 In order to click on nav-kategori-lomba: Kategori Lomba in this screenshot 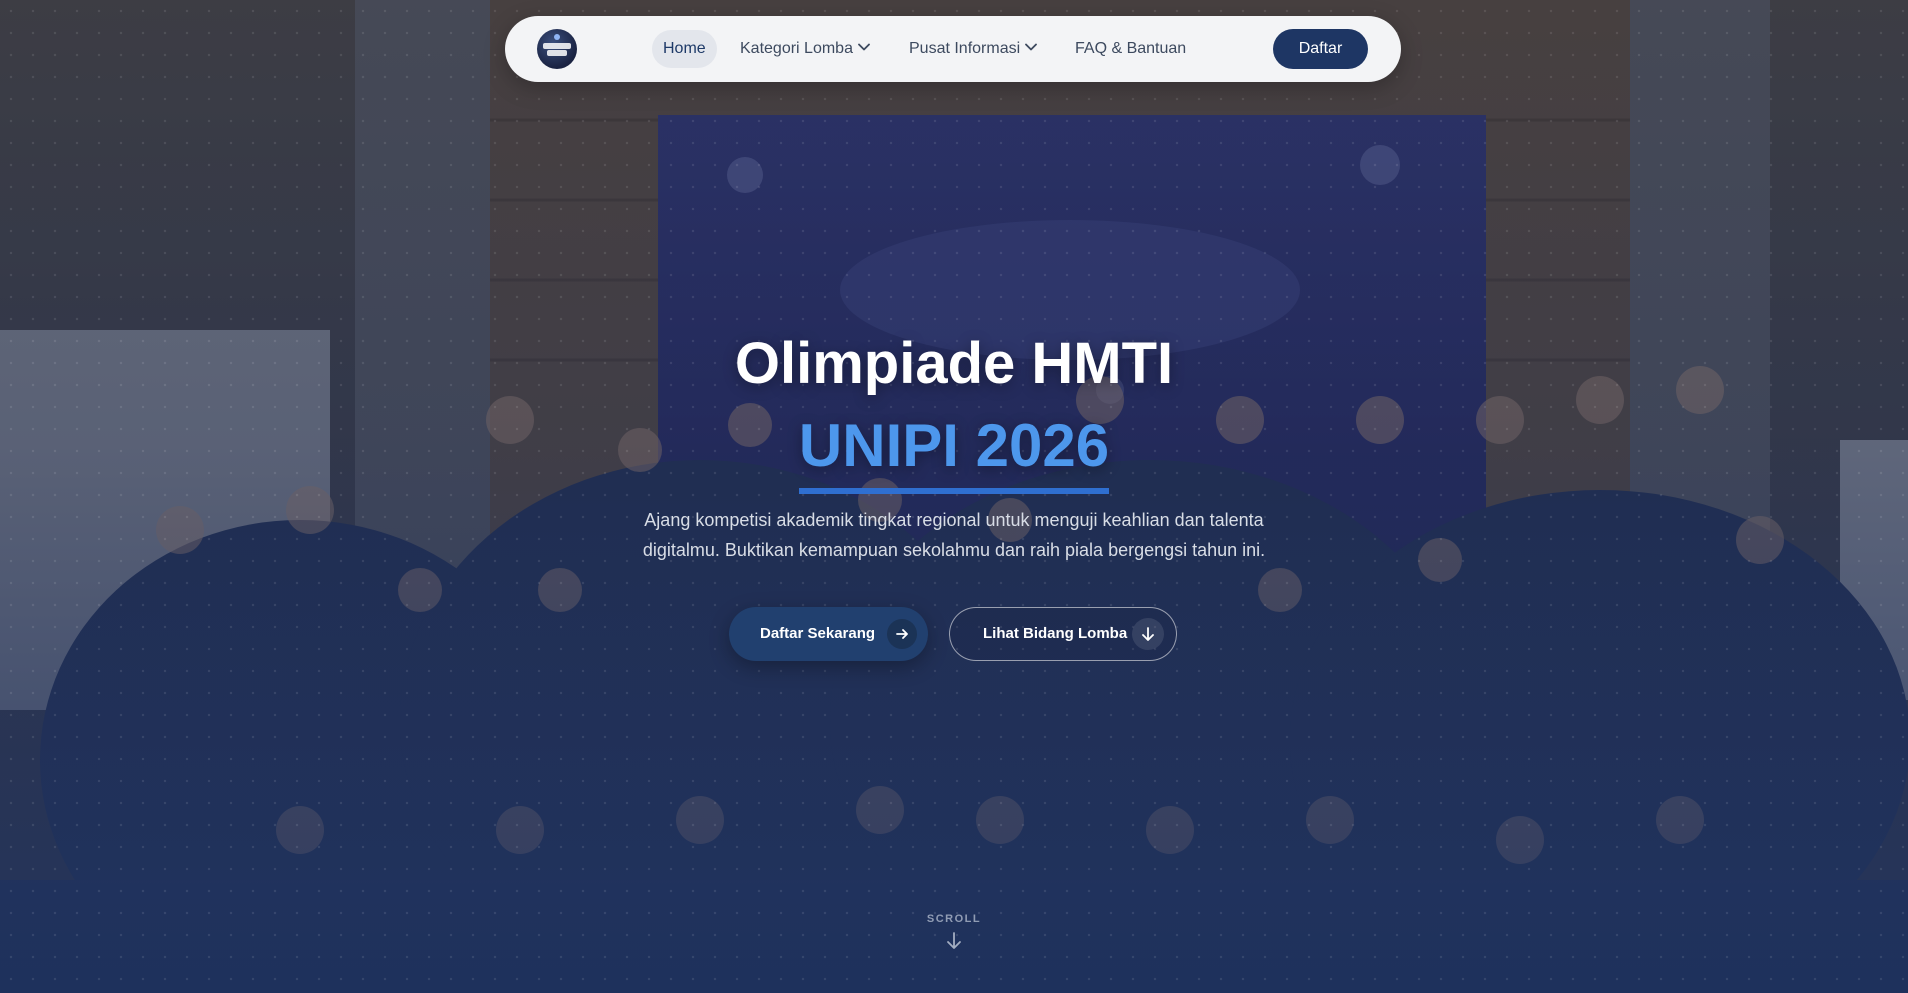, I will do `click(805, 49)`.